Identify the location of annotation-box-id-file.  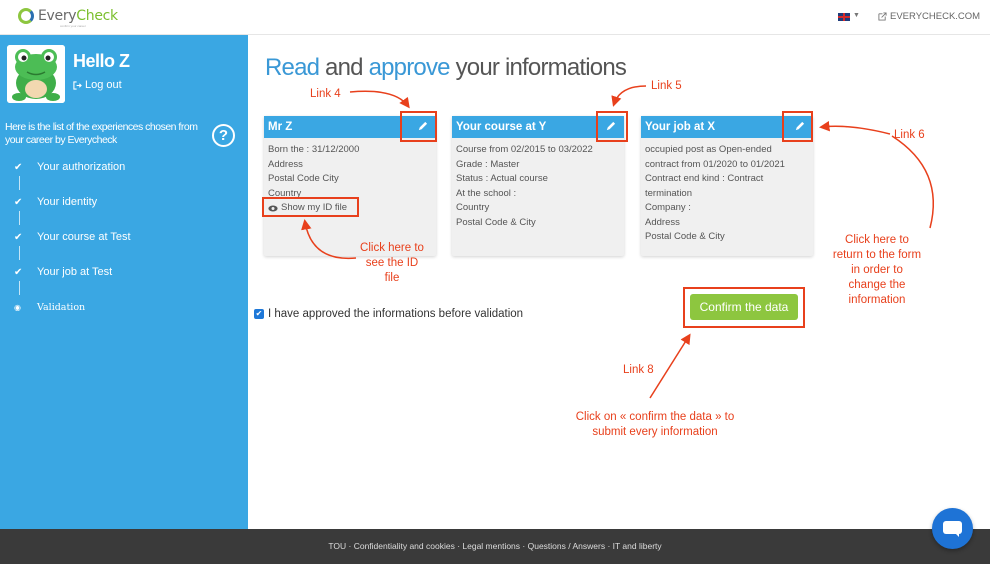
(310, 207).